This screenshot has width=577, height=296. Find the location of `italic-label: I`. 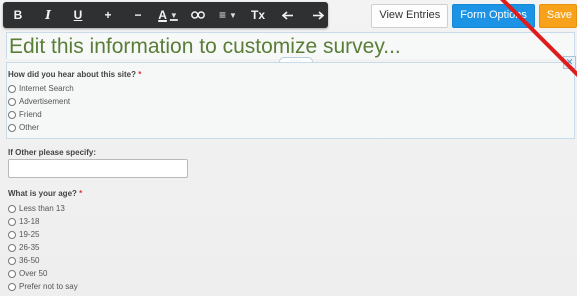

italic-label: I is located at coordinates (48, 15).